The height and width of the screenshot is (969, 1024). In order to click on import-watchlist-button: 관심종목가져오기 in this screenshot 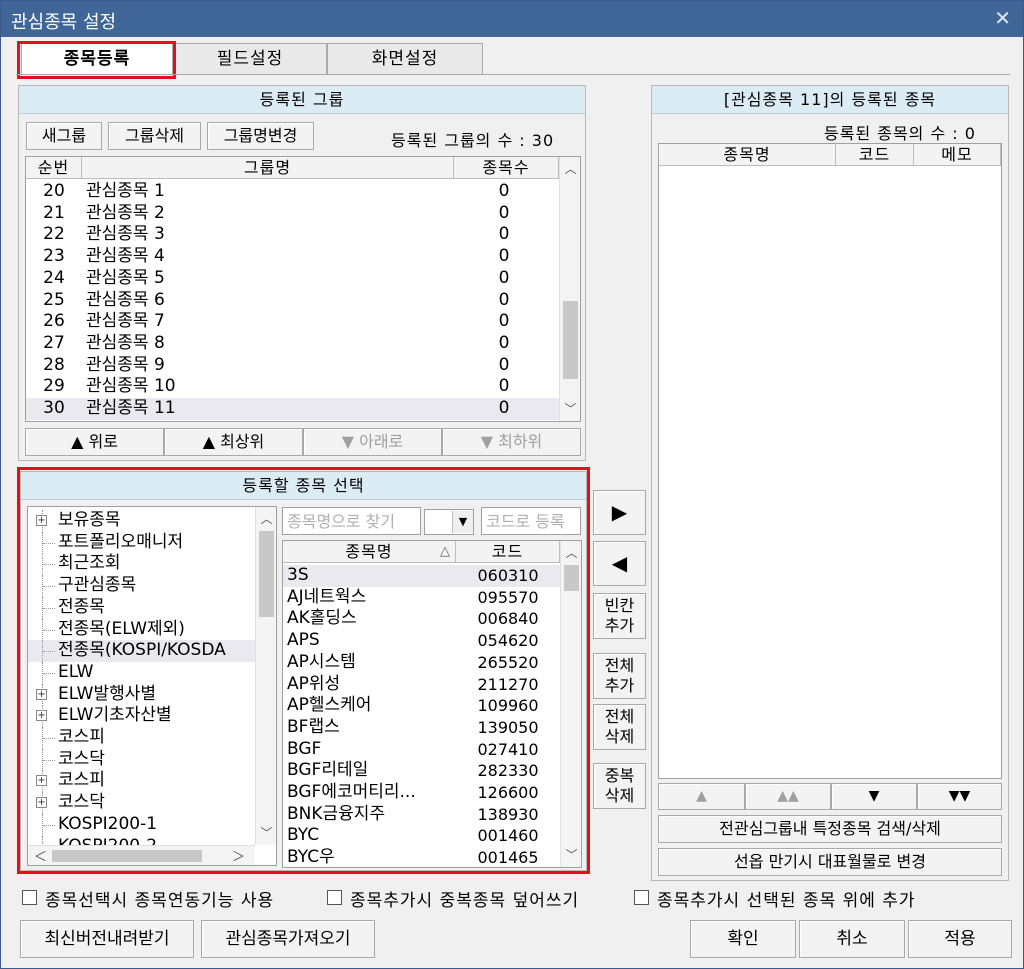, I will do `click(288, 939)`.